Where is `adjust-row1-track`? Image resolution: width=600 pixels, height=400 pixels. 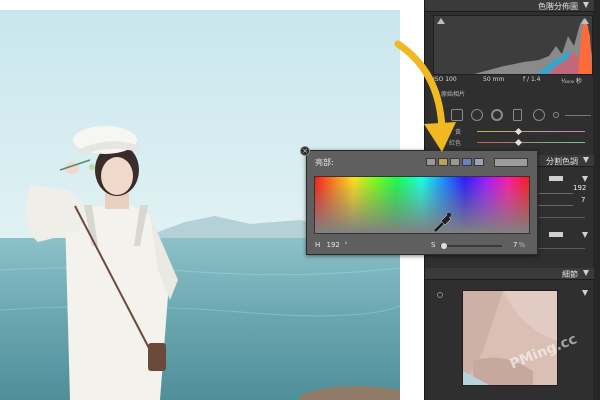
adjust-row1-track is located at coordinates (531, 131).